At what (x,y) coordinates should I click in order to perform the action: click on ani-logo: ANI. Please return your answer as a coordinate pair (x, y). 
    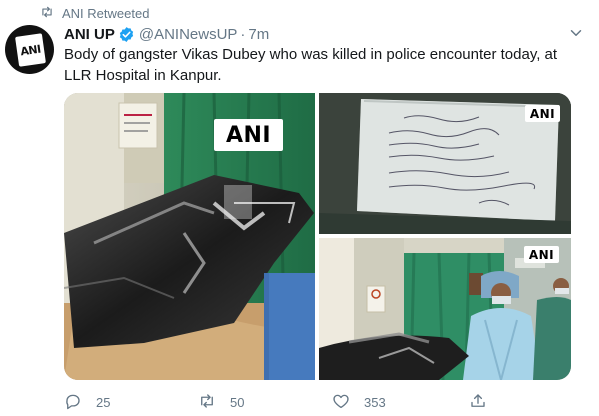
    Looking at the image, I should click on (30, 50).